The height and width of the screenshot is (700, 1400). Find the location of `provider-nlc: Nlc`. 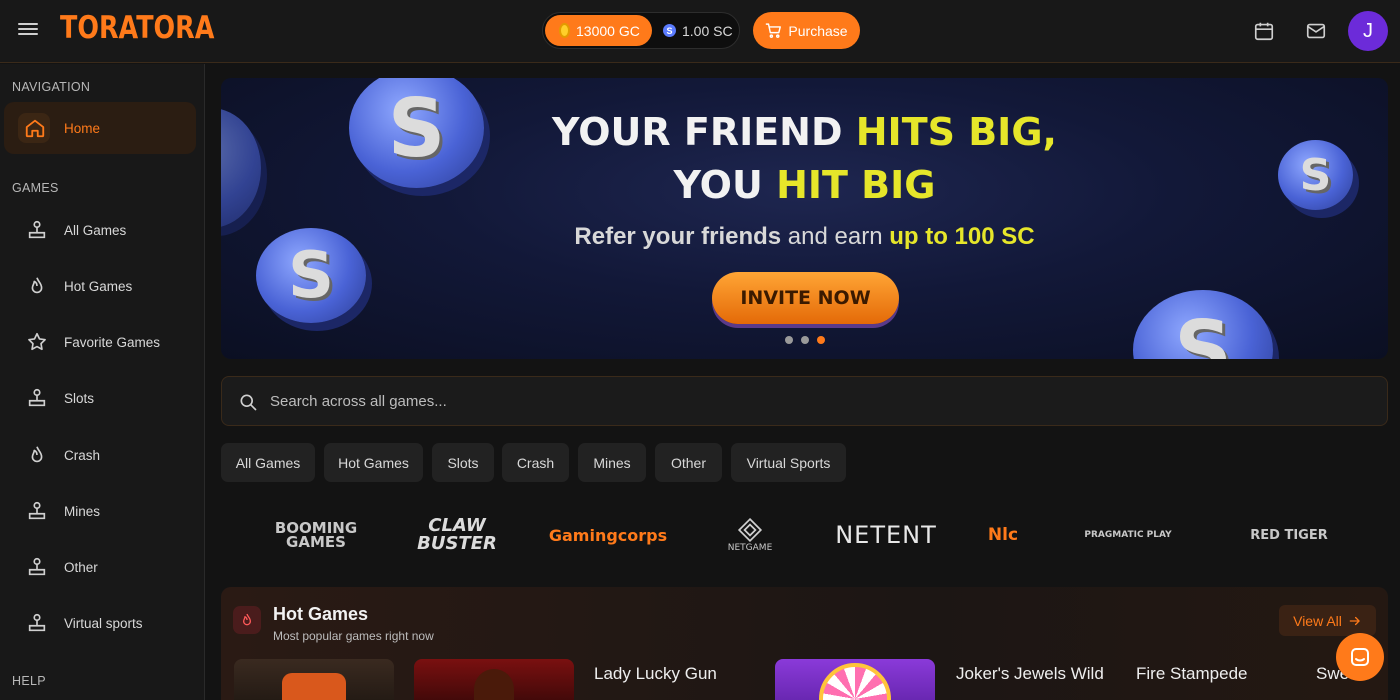

provider-nlc: Nlc is located at coordinates (1003, 535).